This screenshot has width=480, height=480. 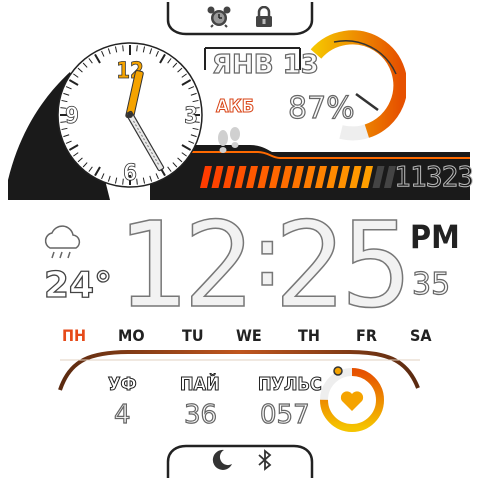 What do you see at coordinates (290, 384) in the screenshot?
I see `pulse-label: ПУЛЬС` at bounding box center [290, 384].